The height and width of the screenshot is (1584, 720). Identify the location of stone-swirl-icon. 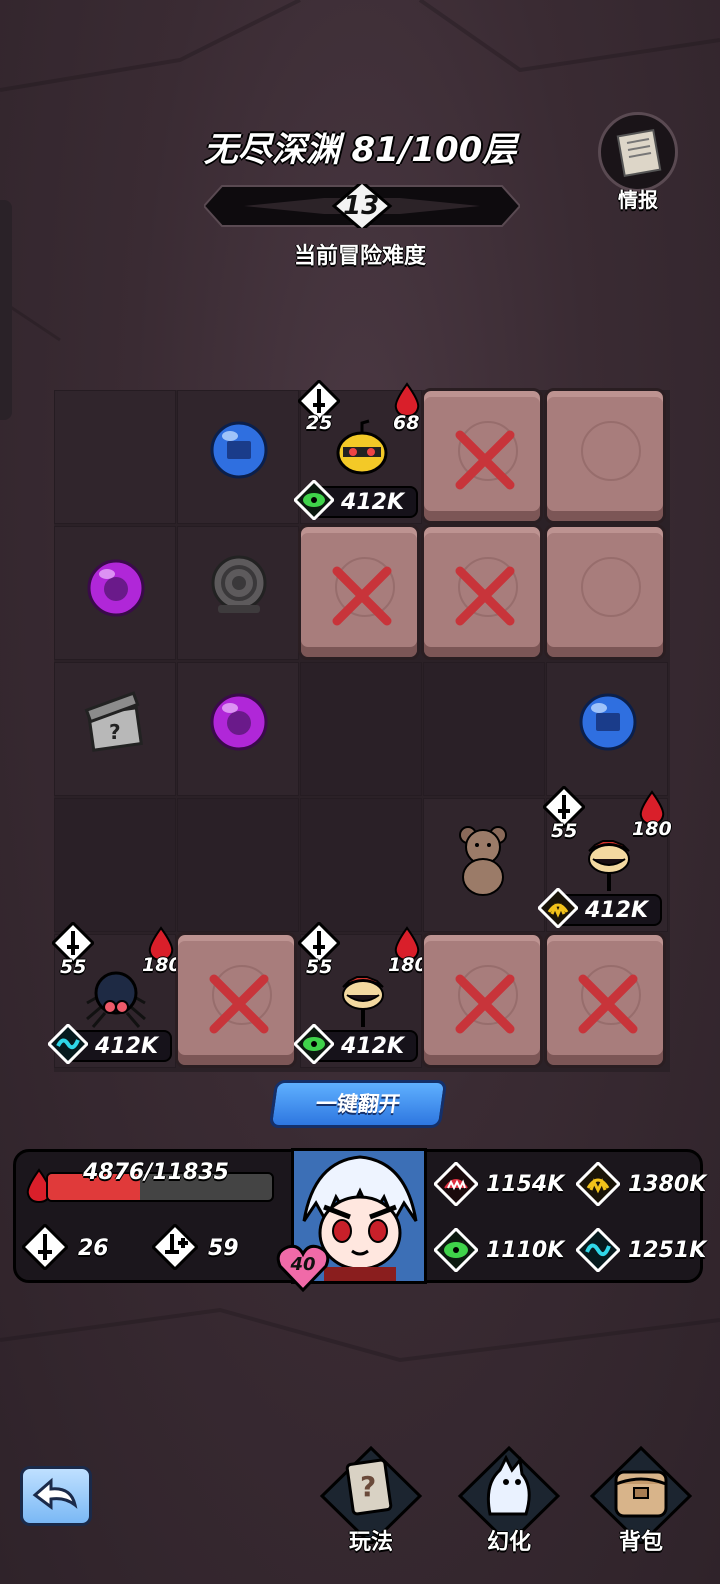
(239, 584).